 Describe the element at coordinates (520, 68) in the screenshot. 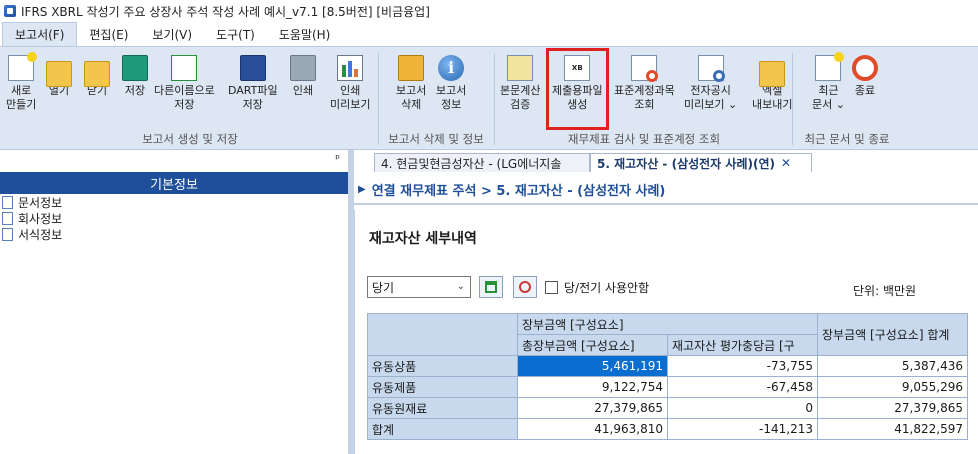

I see `calculator-icon` at that location.